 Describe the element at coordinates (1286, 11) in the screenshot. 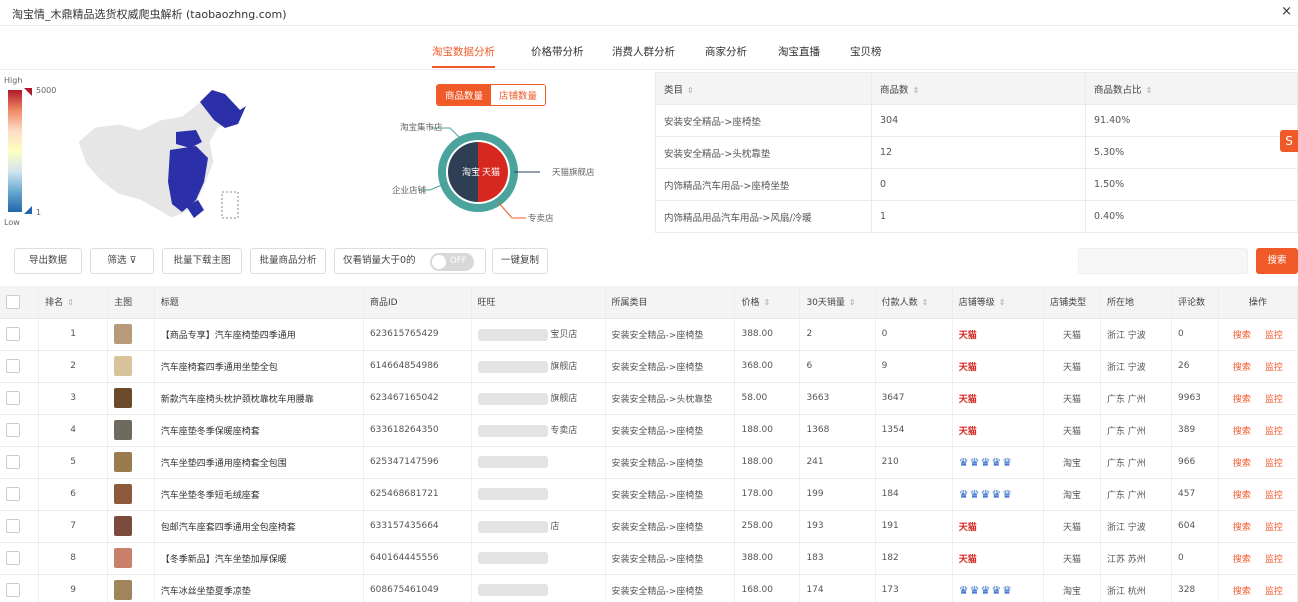

I see `close-icon: ×` at that location.